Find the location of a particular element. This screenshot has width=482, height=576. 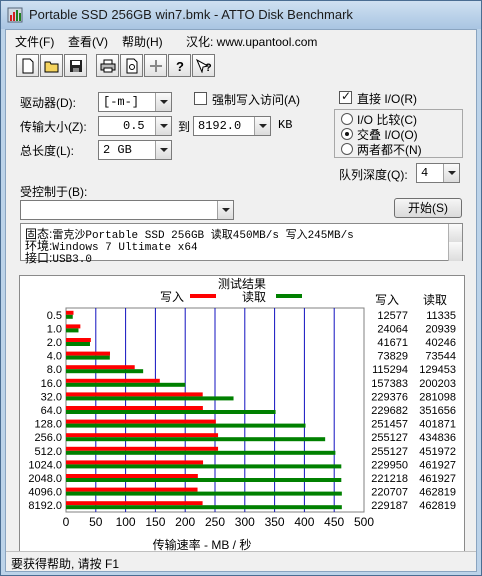

read-column-header: 读取 is located at coordinates (435, 300).